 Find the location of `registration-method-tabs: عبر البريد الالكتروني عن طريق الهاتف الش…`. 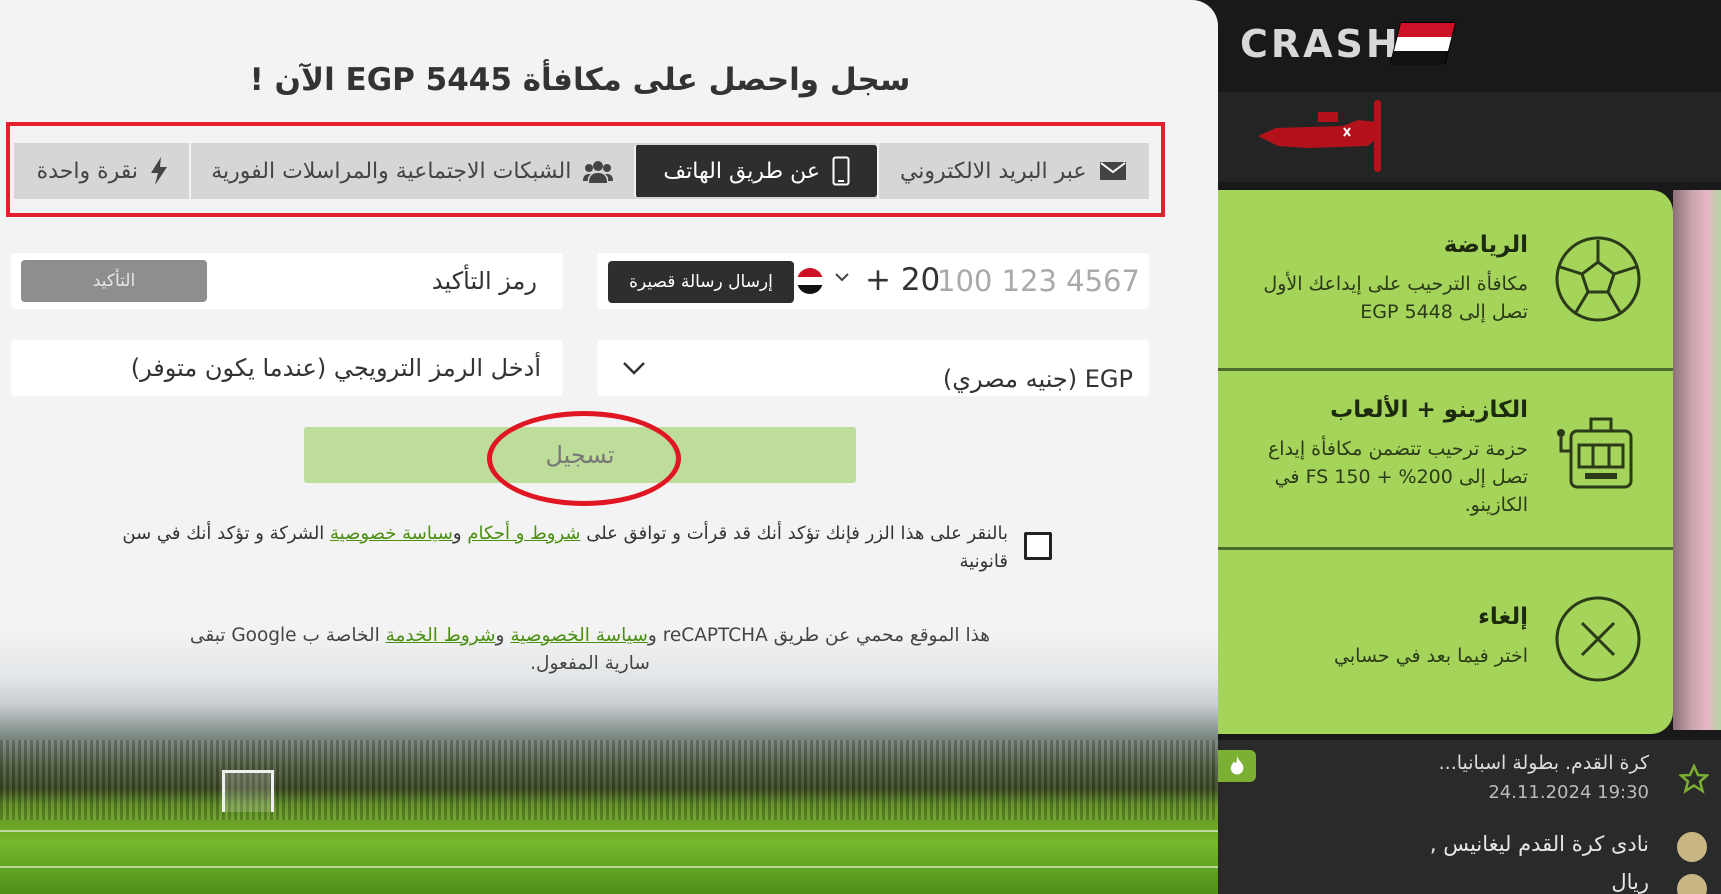

registration-method-tabs: عبر البريد الالكتروني عن طريق الهاتف الش… is located at coordinates (581, 171).